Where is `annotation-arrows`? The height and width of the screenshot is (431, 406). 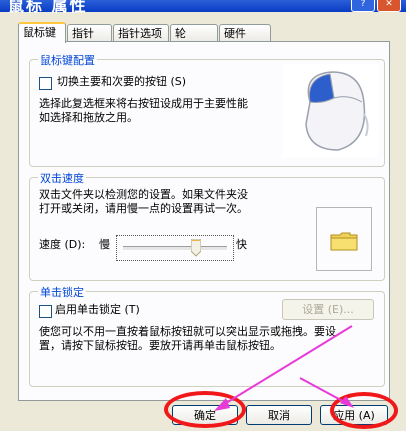 annotation-arrows is located at coordinates (284, 368).